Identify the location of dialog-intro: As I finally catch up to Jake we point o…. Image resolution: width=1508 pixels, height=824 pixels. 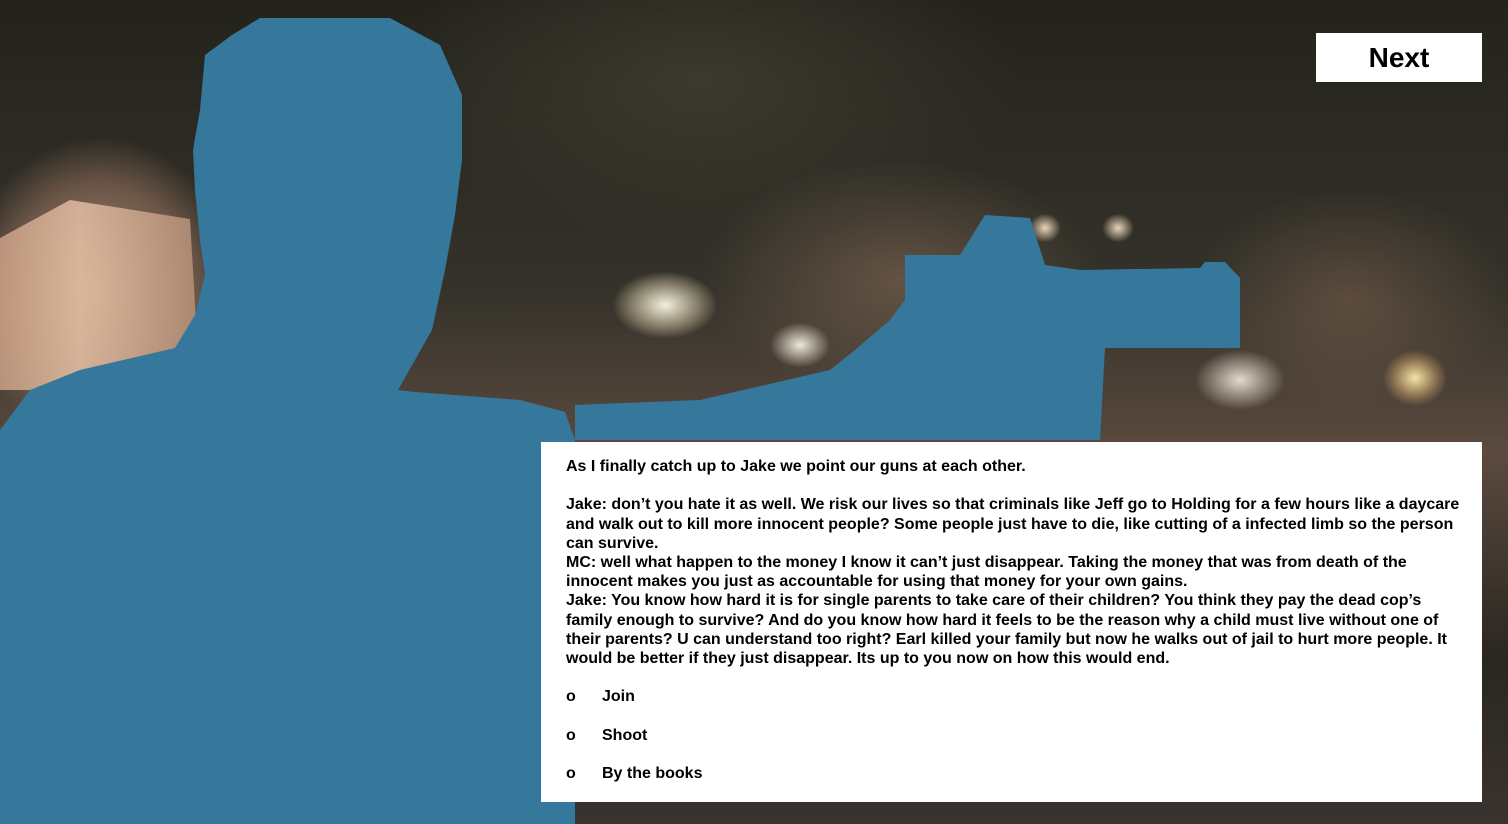
(796, 466).